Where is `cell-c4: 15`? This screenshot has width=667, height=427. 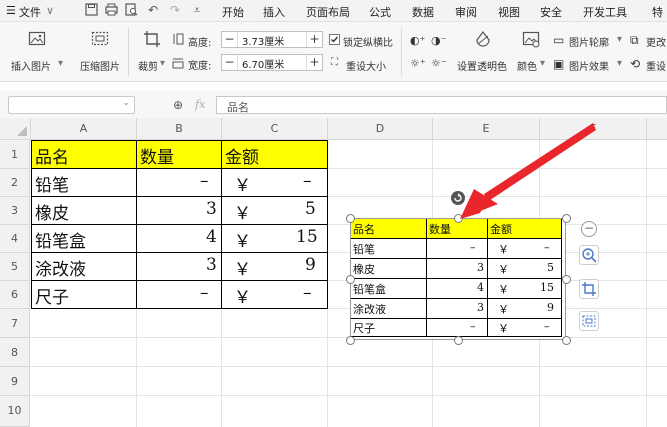
cell-c4: 15 is located at coordinates (307, 237).